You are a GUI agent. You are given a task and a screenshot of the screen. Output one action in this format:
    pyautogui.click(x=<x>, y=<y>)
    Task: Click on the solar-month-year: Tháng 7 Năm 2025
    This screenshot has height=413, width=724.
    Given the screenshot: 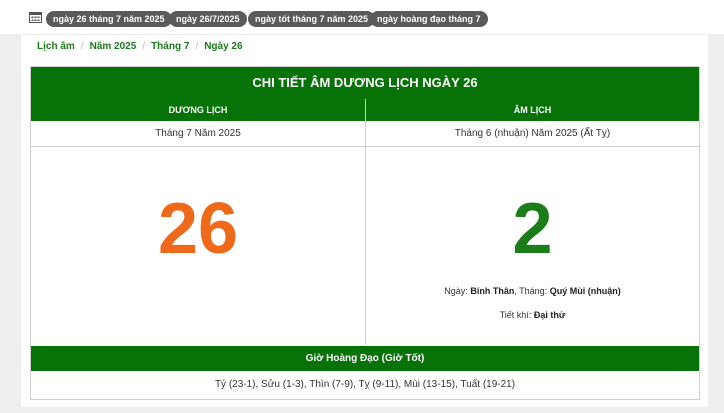 What is the action you would take?
    pyautogui.click(x=198, y=133)
    